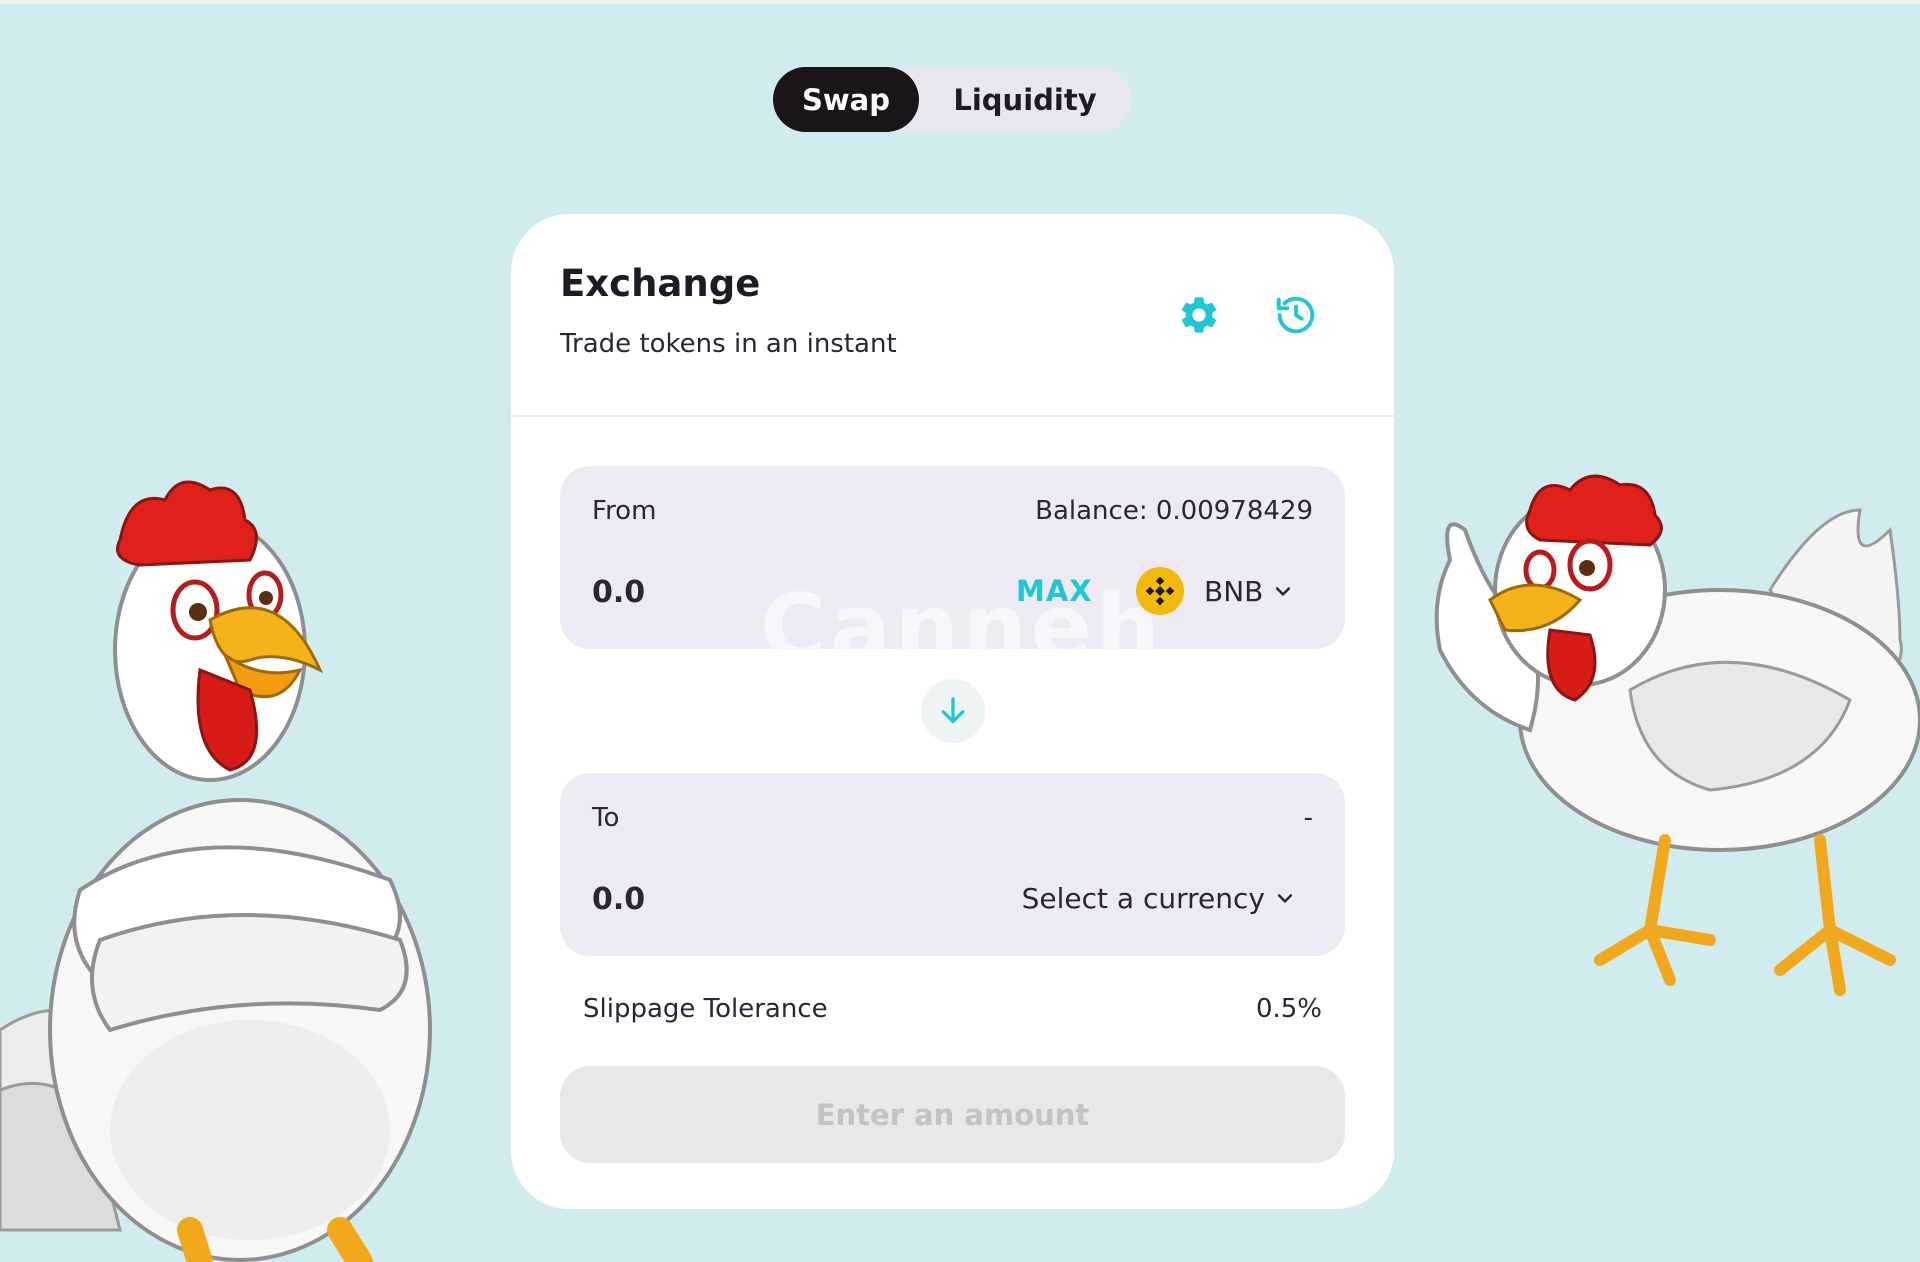 The height and width of the screenshot is (1262, 1920). Describe the element at coordinates (846, 99) in the screenshot. I see `tab-swap: Swap` at that location.